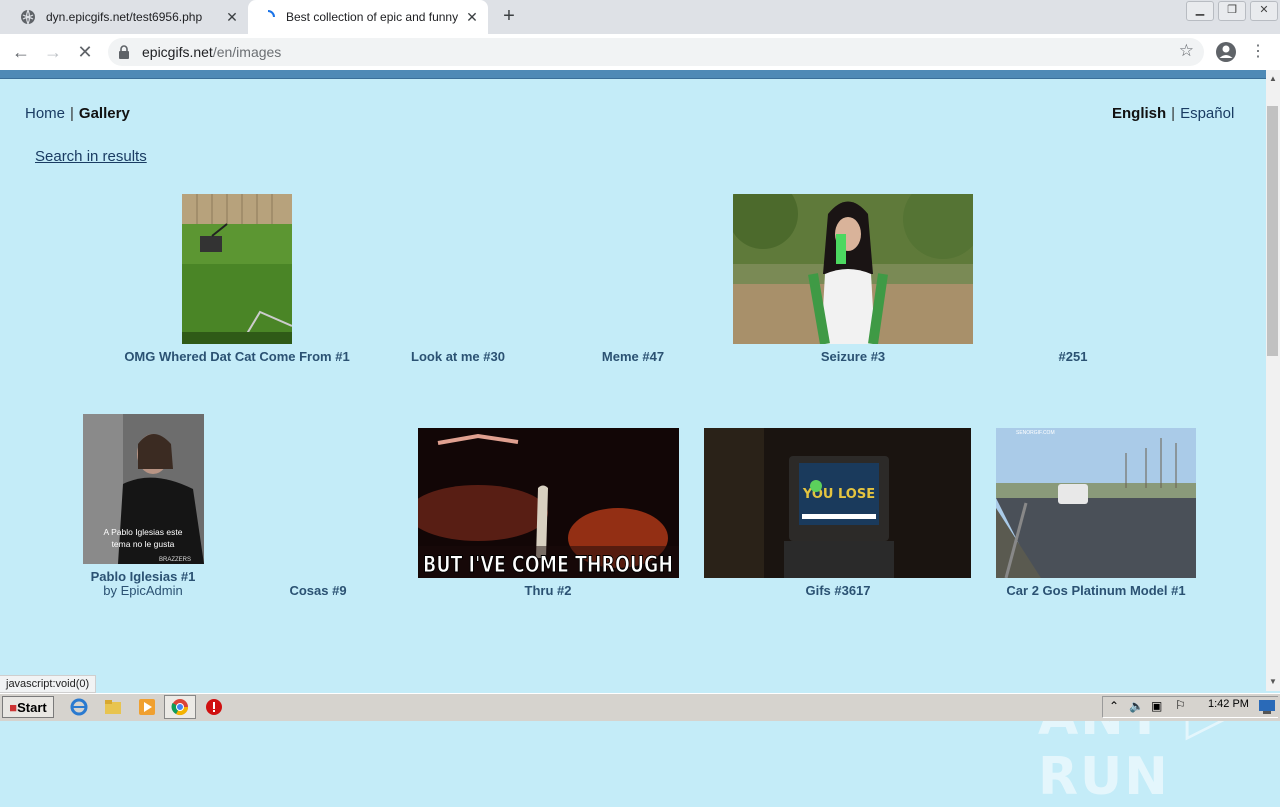 The width and height of the screenshot is (1280, 807). Describe the element at coordinates (237, 269) in the screenshot. I see `gif-thumbnail-lawnmower` at that location.